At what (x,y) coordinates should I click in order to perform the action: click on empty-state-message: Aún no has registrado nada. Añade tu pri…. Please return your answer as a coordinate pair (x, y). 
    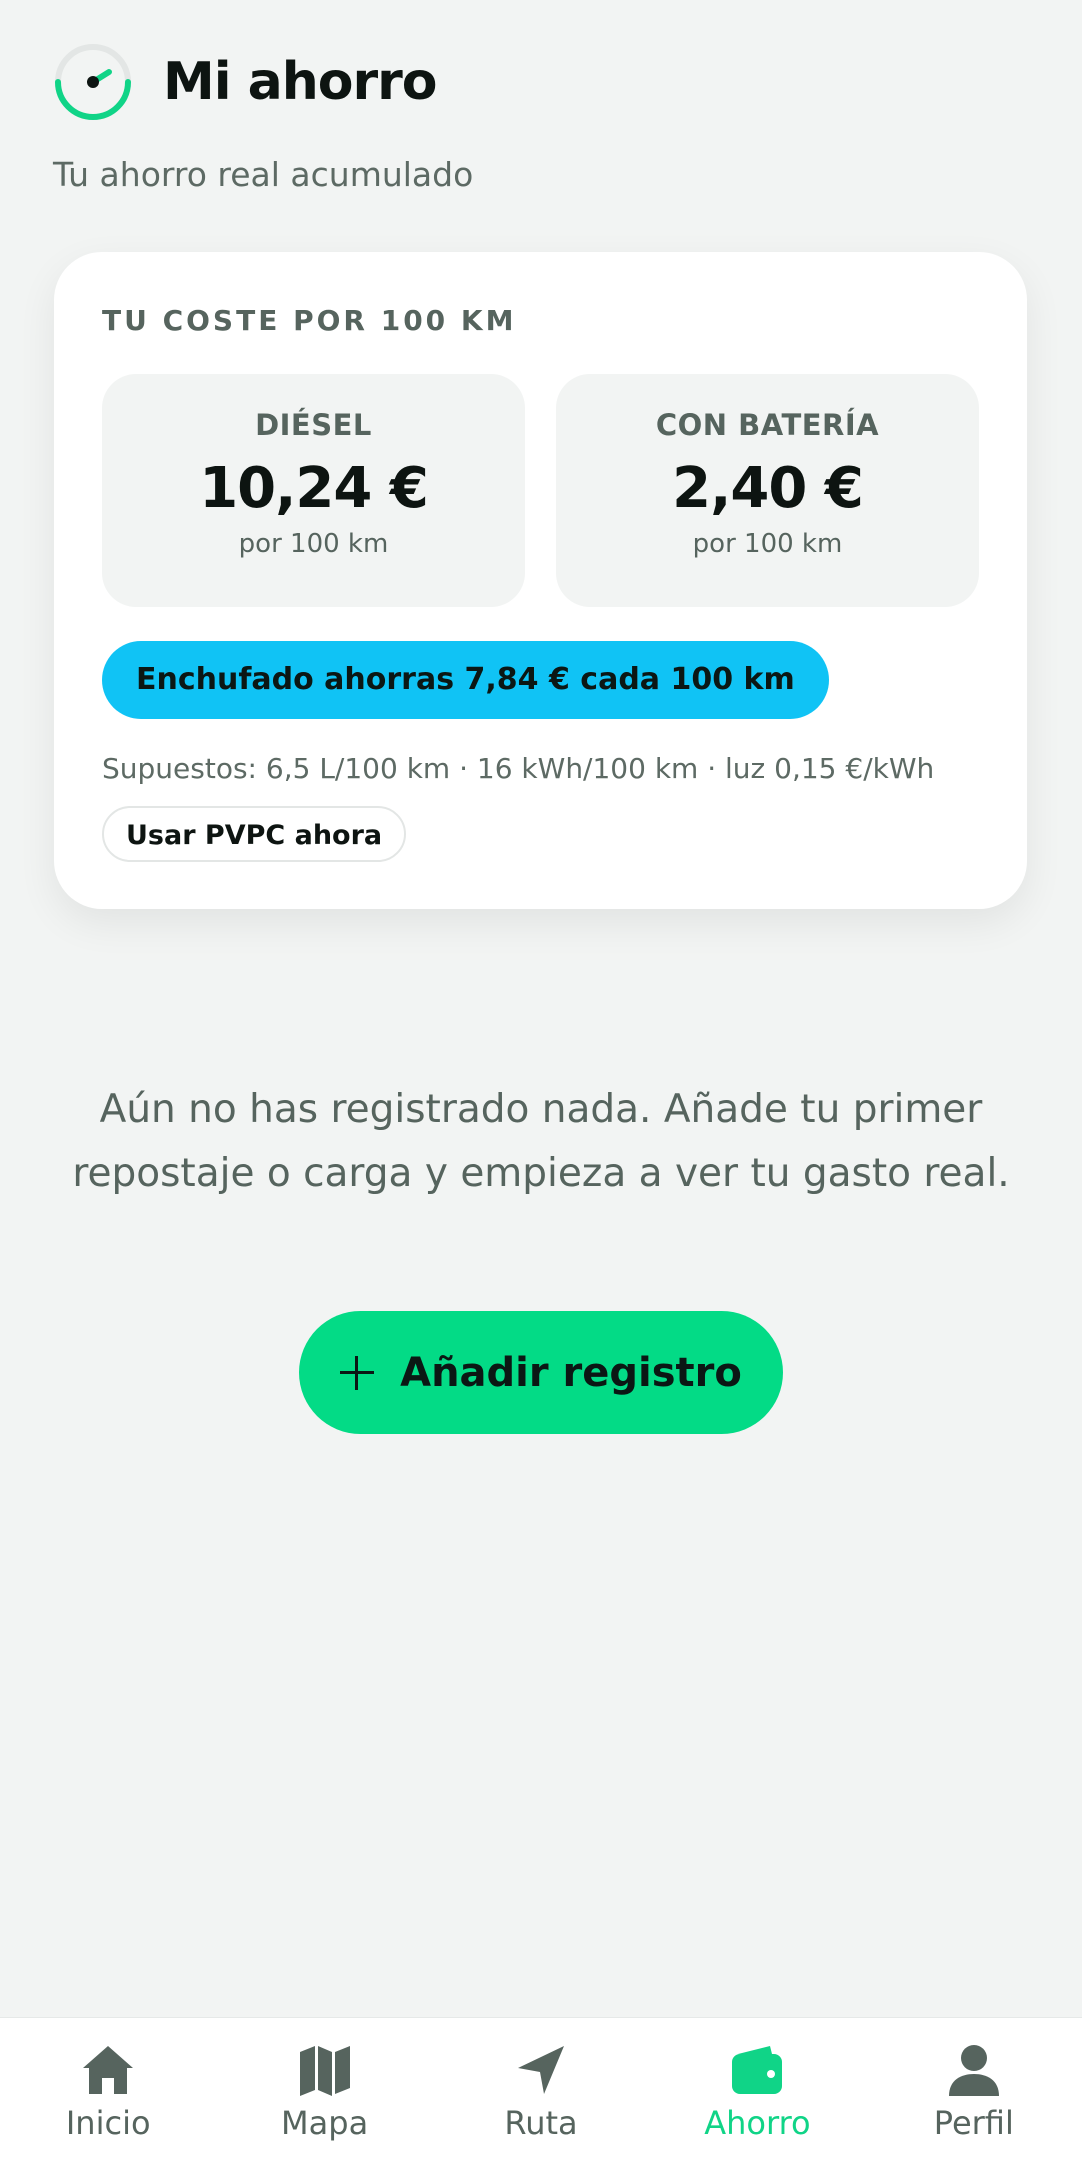
    Looking at the image, I should click on (541, 1141).